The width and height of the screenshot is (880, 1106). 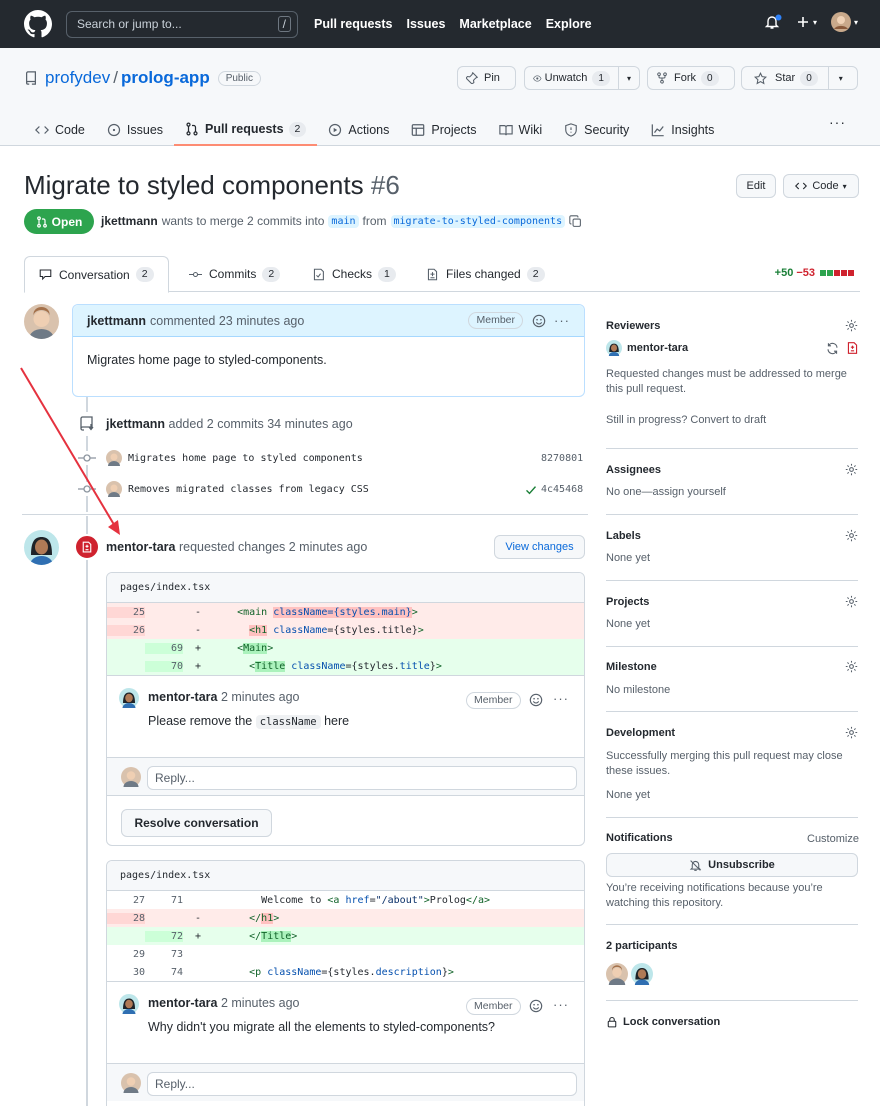 I want to click on projects-heading: Projects, so click(x=627, y=602).